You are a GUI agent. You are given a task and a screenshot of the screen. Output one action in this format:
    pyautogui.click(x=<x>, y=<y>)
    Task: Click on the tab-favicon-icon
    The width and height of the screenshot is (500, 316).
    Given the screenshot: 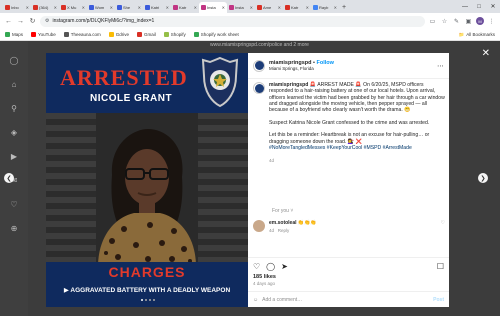 What is the action you would take?
    pyautogui.click(x=147, y=7)
    